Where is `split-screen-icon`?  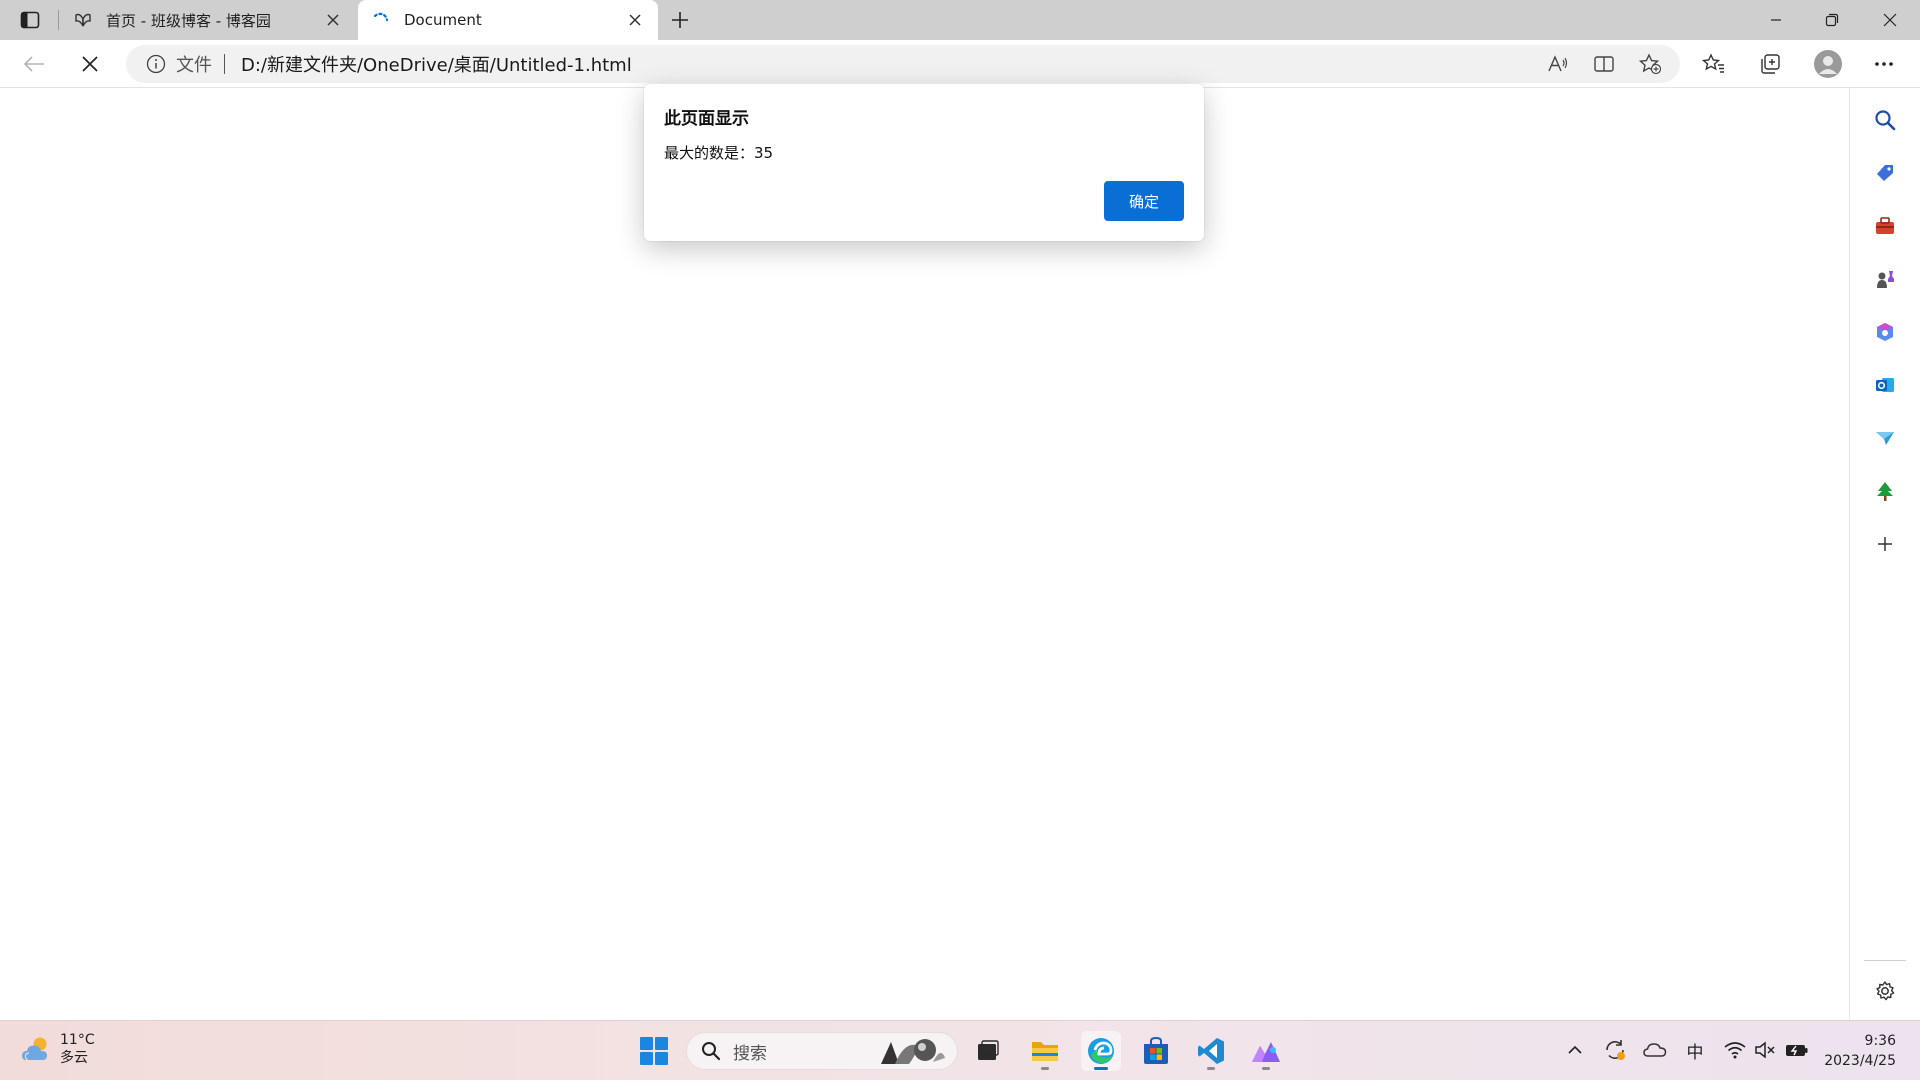 split-screen-icon is located at coordinates (1604, 64).